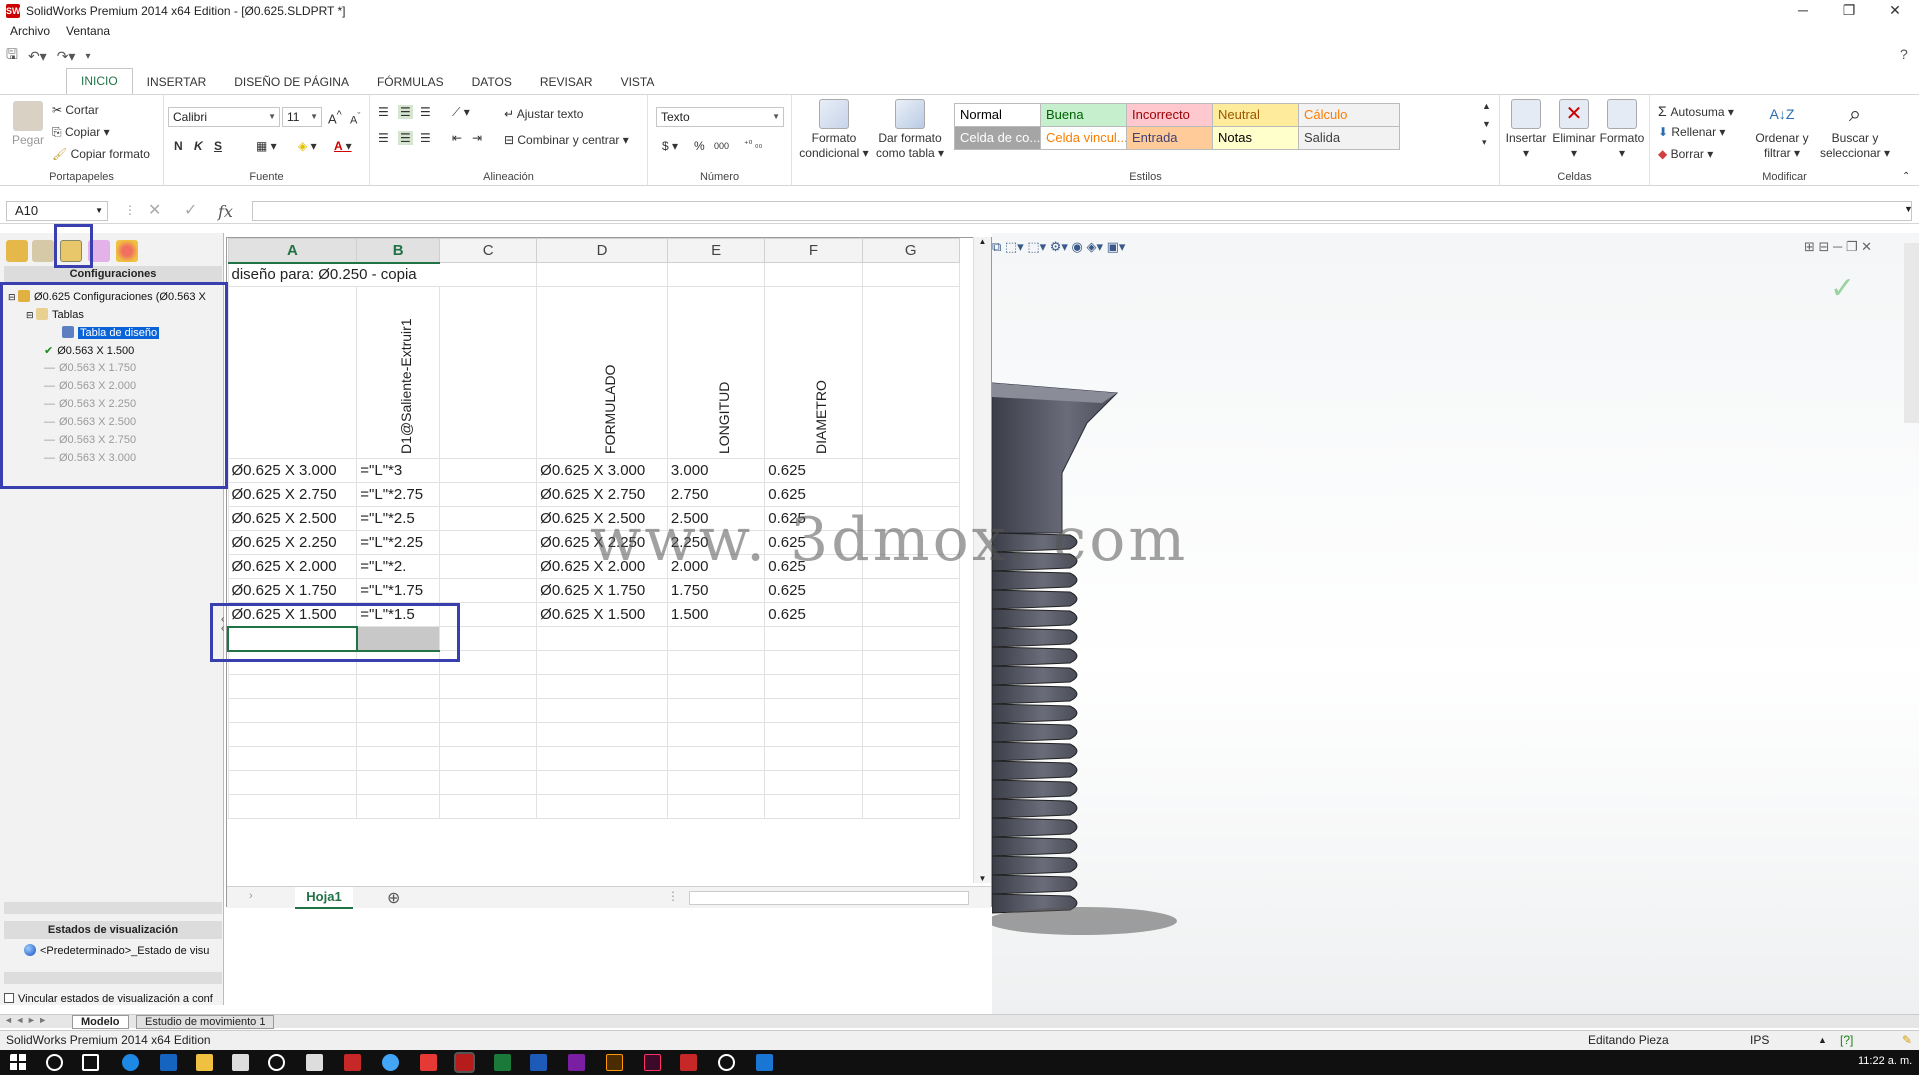 This screenshot has height=1075, width=1919. Describe the element at coordinates (383, 112) in the screenshot. I see `align-top-icon: ☰` at that location.